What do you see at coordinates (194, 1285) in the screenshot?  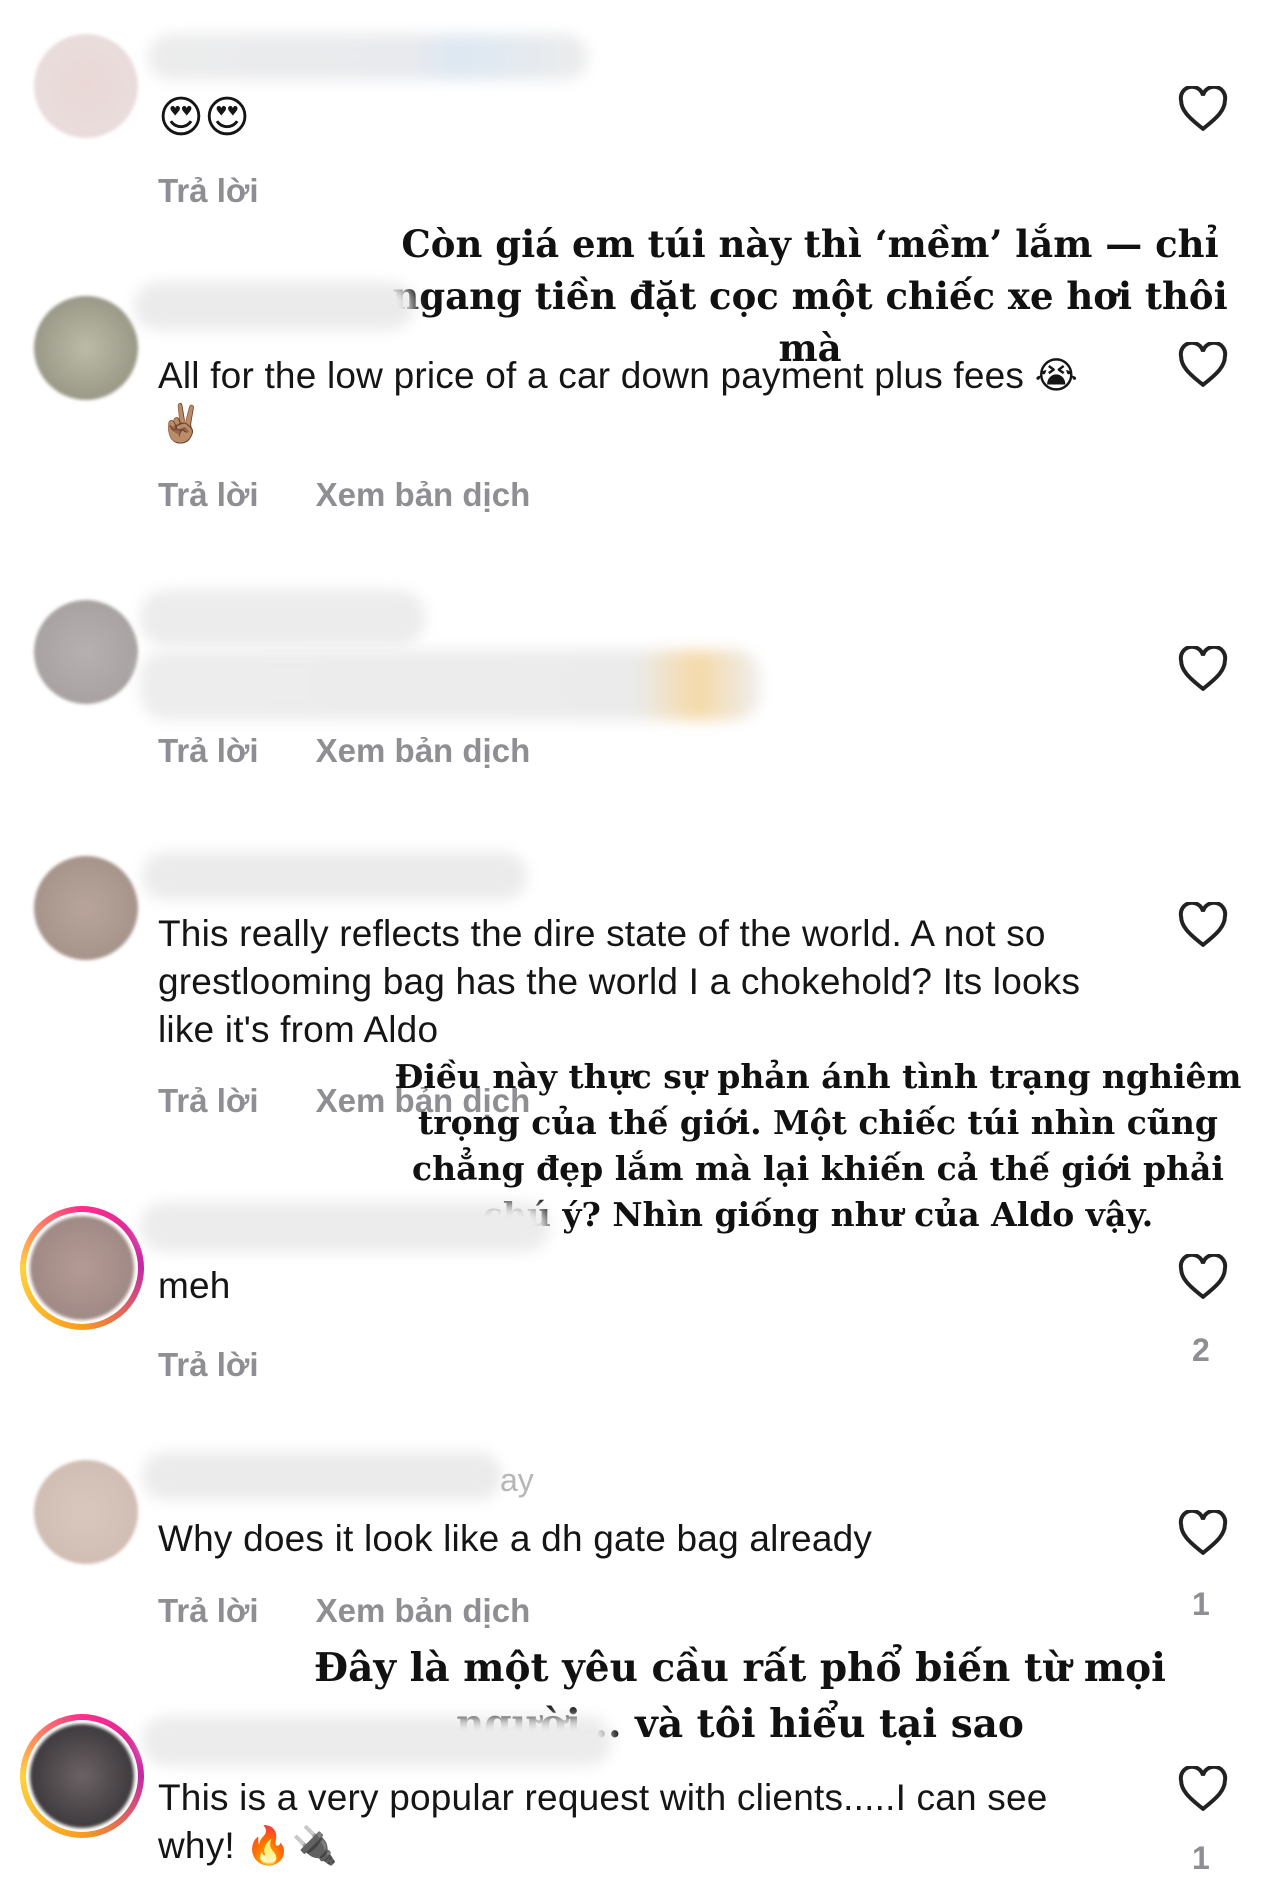 I see `comment-text: meh` at bounding box center [194, 1285].